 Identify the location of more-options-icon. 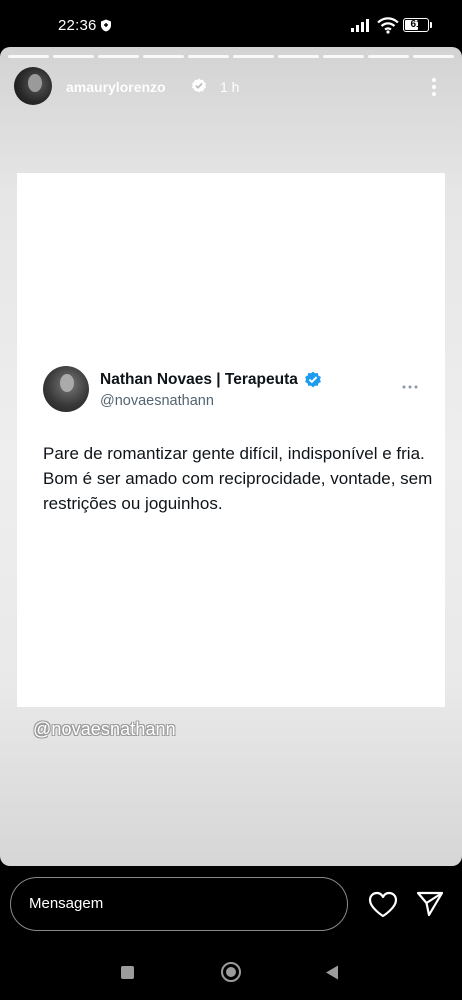
(434, 89).